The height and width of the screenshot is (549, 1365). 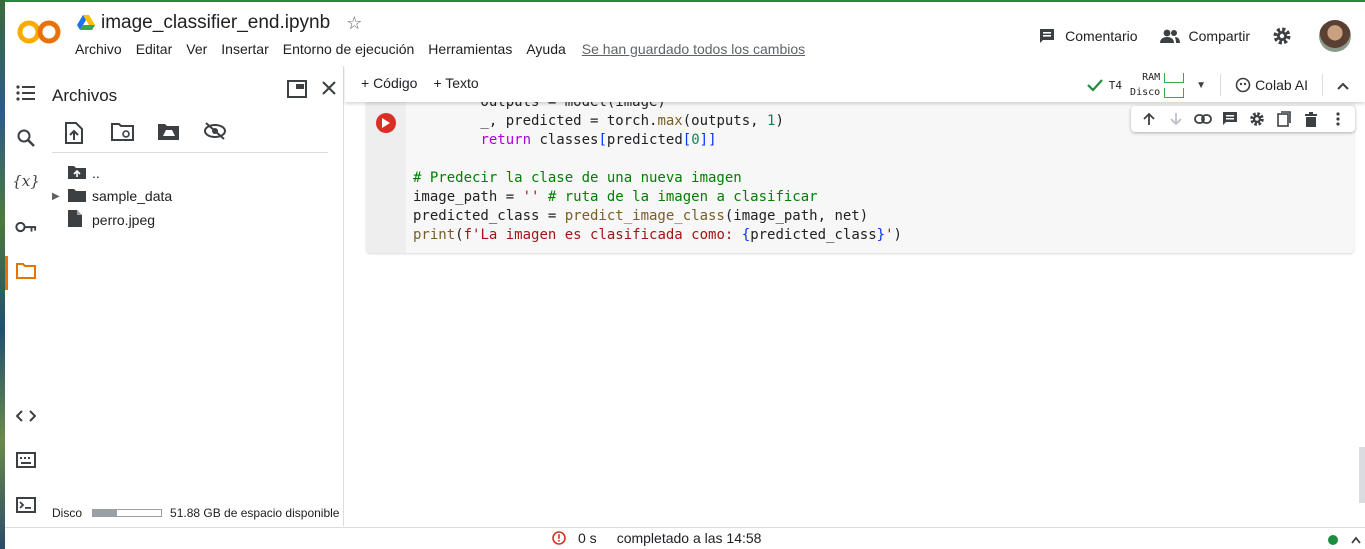 I want to click on hide-files-icon, so click(x=215, y=133).